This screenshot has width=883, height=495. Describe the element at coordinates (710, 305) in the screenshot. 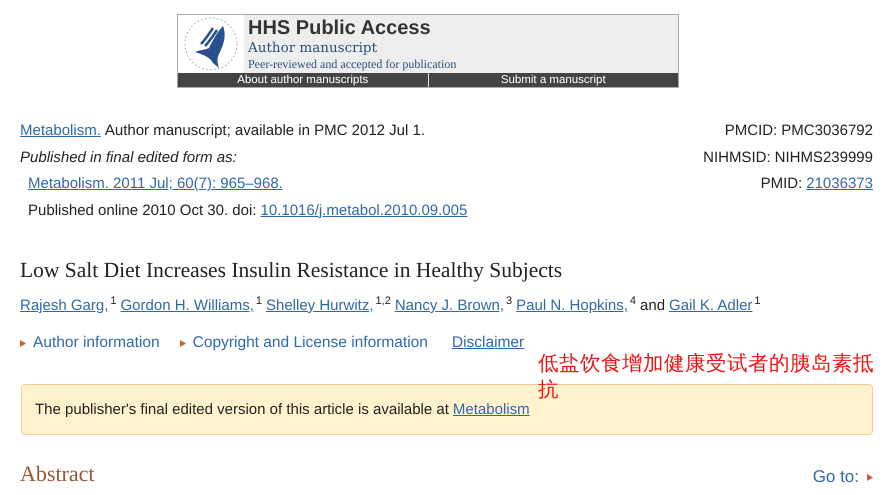

I see `author-link: Gail K. Adler` at that location.